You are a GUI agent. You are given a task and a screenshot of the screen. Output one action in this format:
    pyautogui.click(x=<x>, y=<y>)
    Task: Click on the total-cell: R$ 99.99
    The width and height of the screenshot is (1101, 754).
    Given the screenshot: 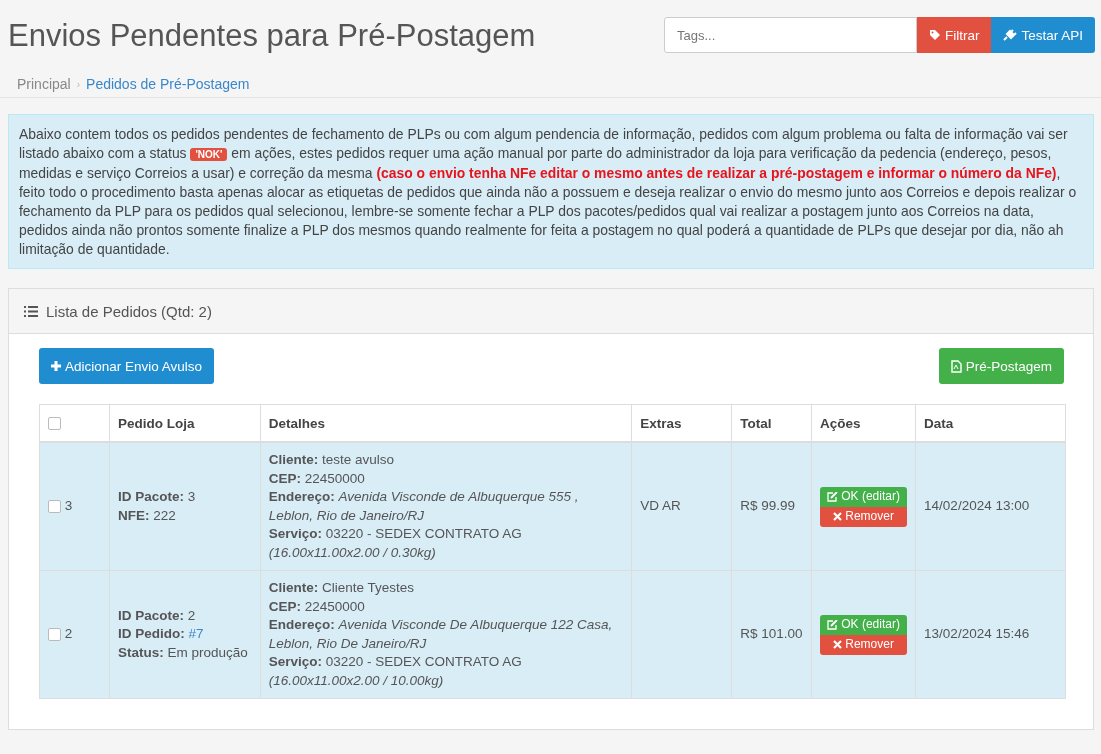 What is the action you would take?
    pyautogui.click(x=771, y=506)
    